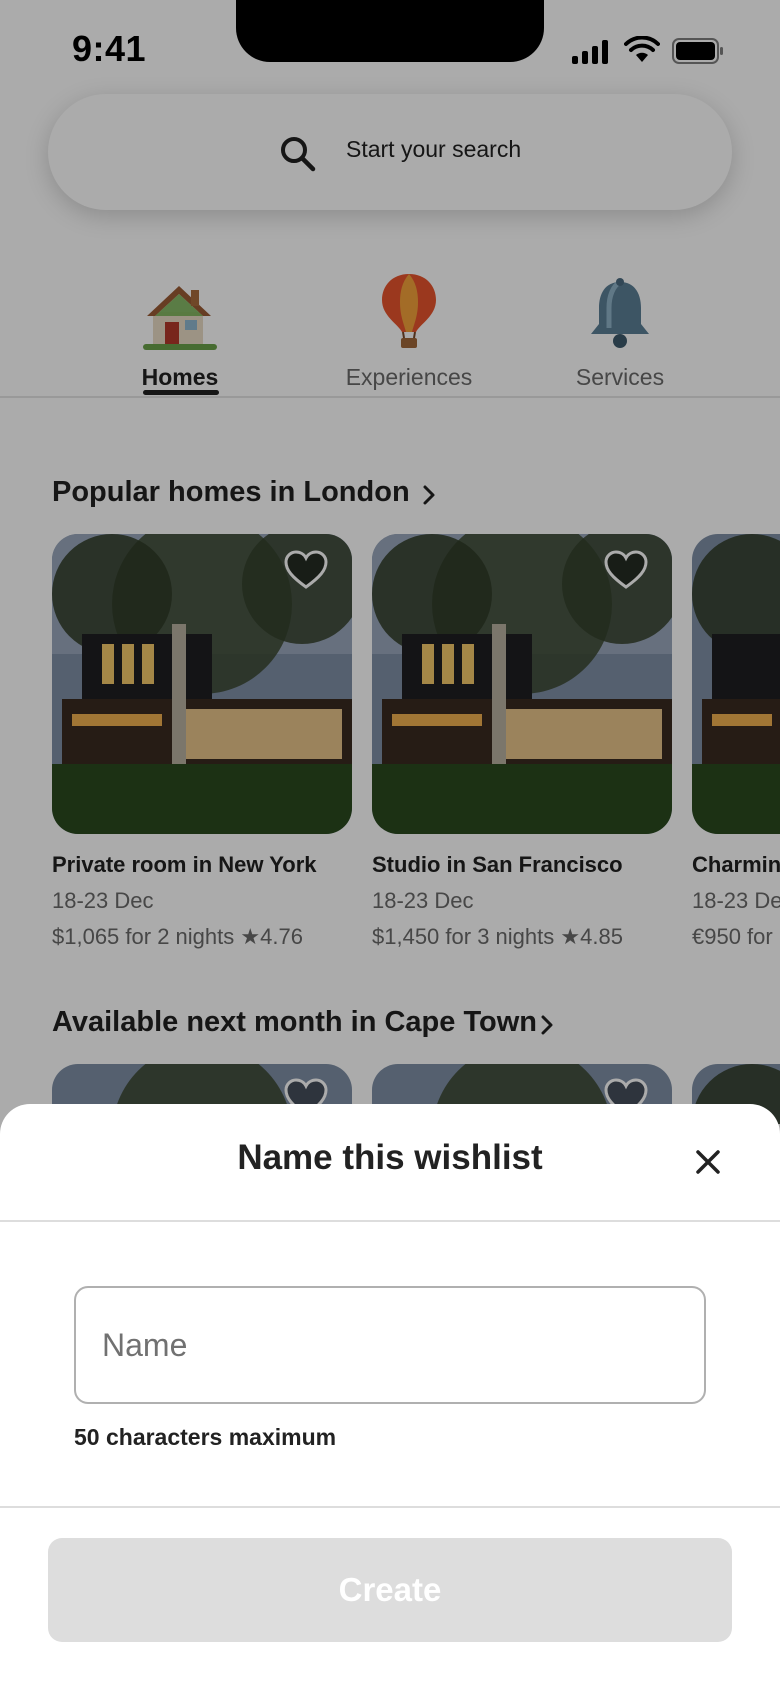 The image size is (780, 1688). I want to click on sheet-title: Name this wishlist, so click(390, 1157).